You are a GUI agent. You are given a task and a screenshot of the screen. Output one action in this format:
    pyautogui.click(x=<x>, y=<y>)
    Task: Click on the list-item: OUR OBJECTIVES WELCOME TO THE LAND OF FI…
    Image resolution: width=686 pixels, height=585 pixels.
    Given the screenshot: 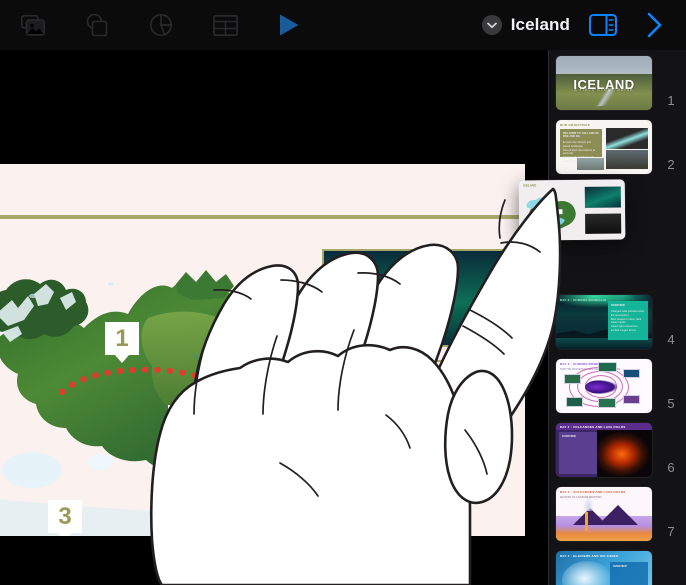 What is the action you would take?
    pyautogui.click(x=621, y=147)
    